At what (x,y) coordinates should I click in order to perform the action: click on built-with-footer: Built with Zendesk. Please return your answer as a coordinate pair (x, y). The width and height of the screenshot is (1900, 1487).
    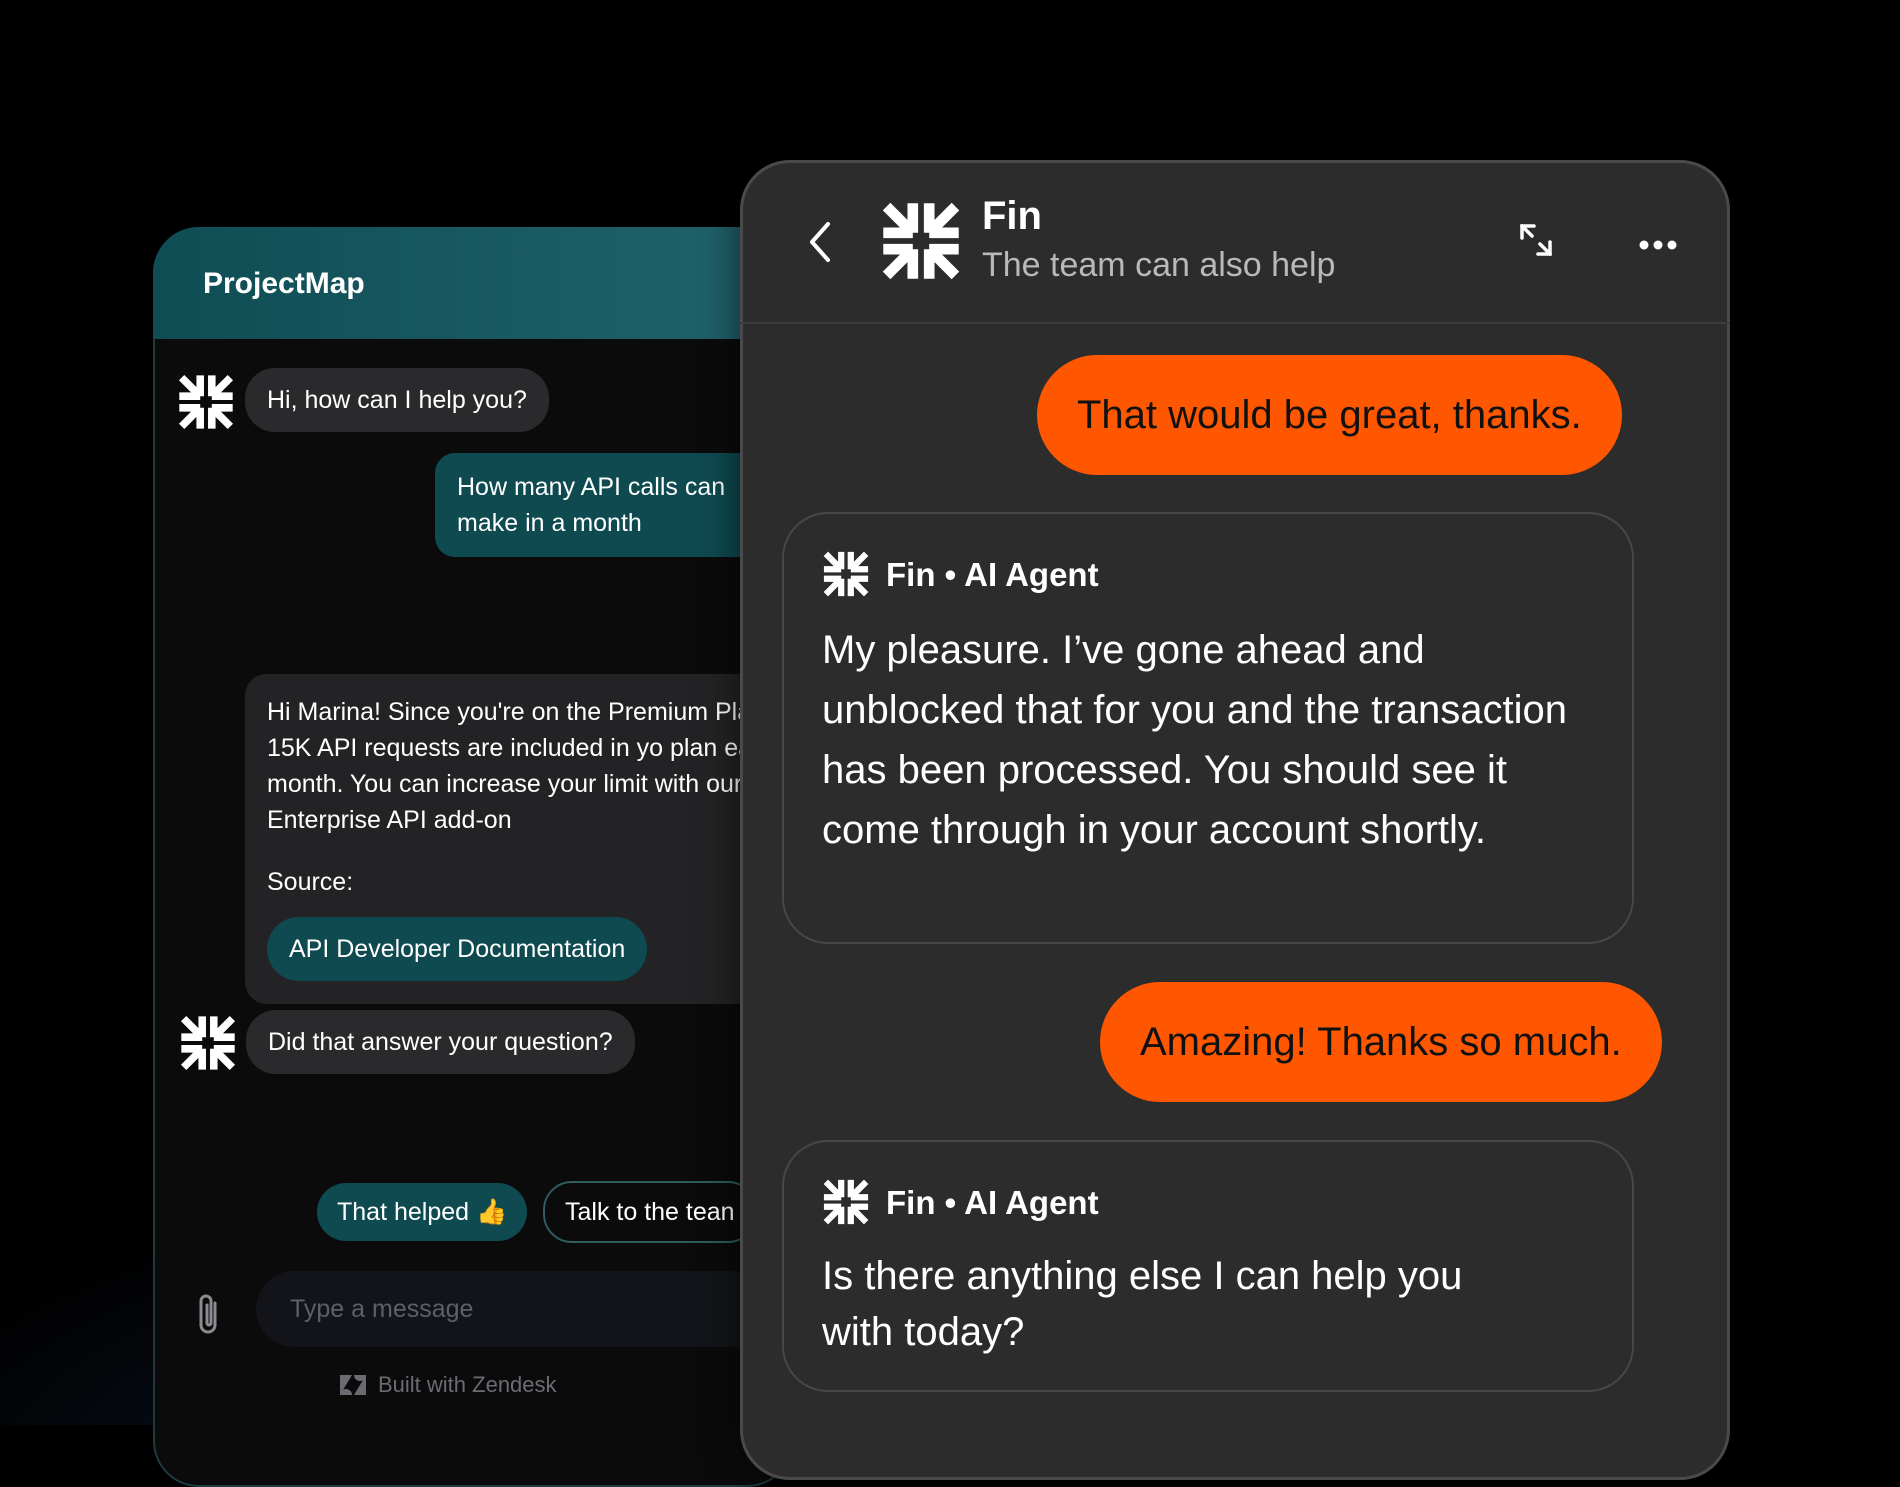
    Looking at the image, I should click on (467, 1384).